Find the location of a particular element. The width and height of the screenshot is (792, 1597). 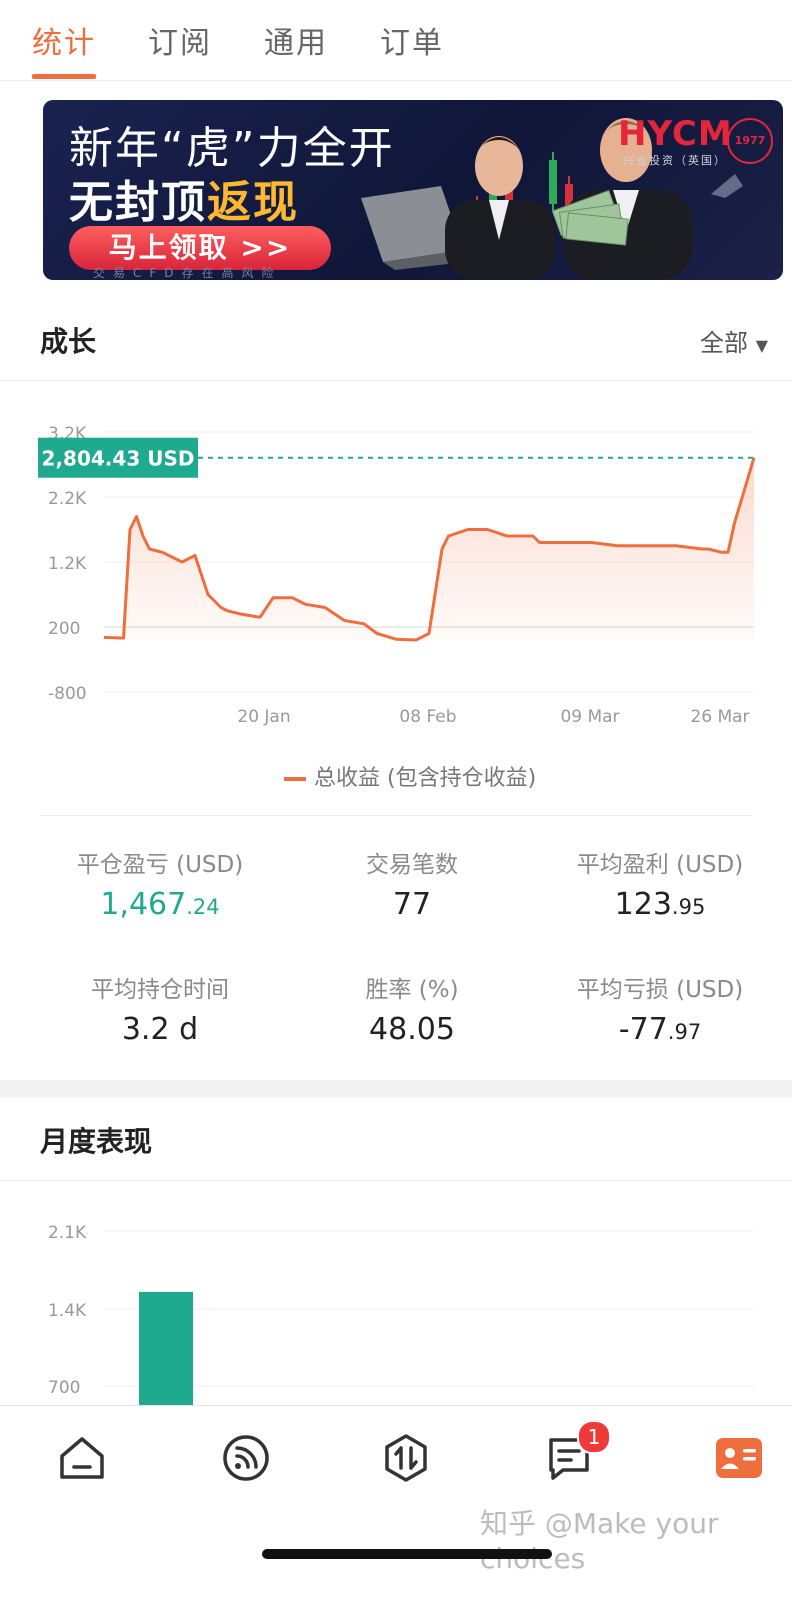

home-icon is located at coordinates (82, 1458).